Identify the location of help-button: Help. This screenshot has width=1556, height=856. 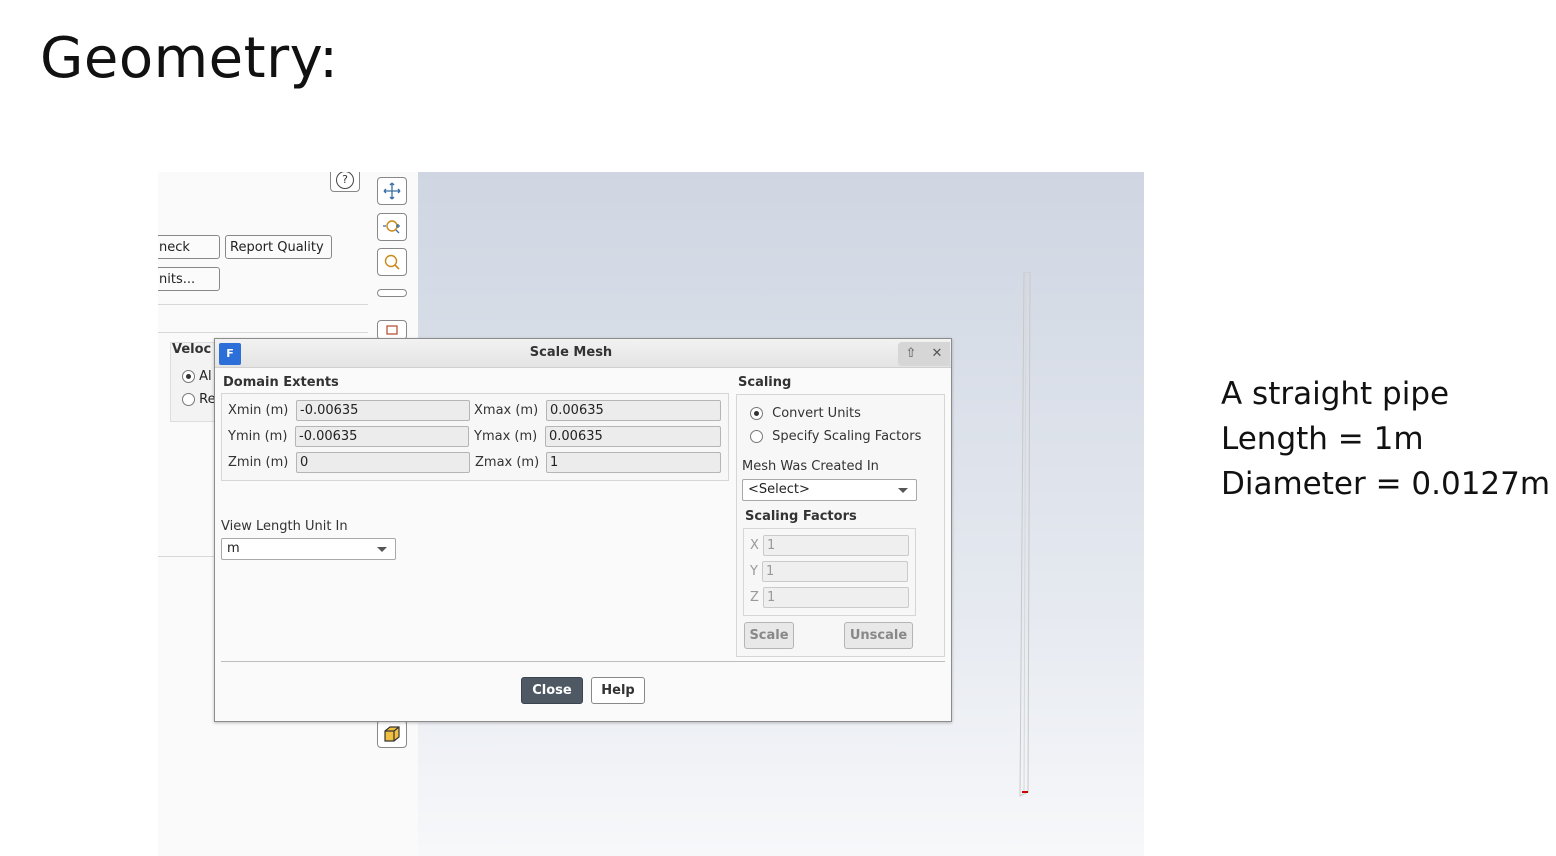
(618, 690).